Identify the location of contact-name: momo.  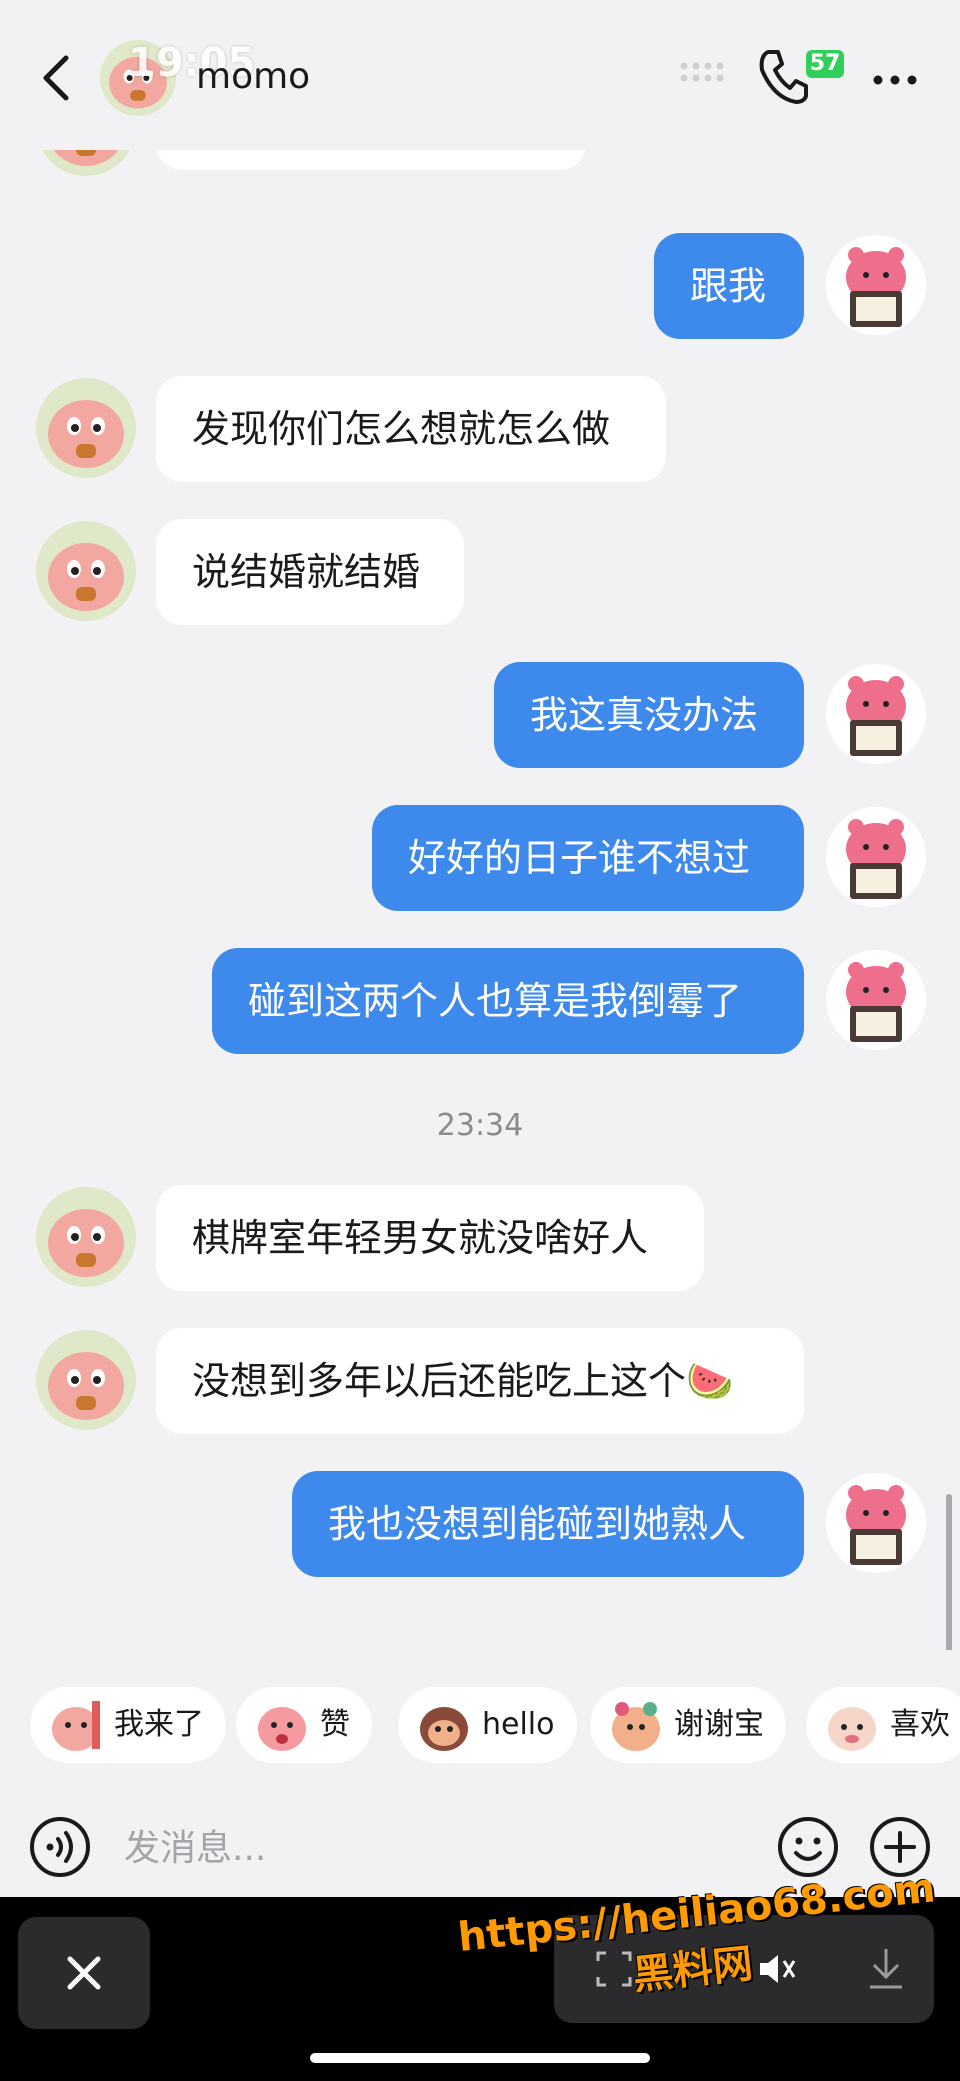
(253, 76).